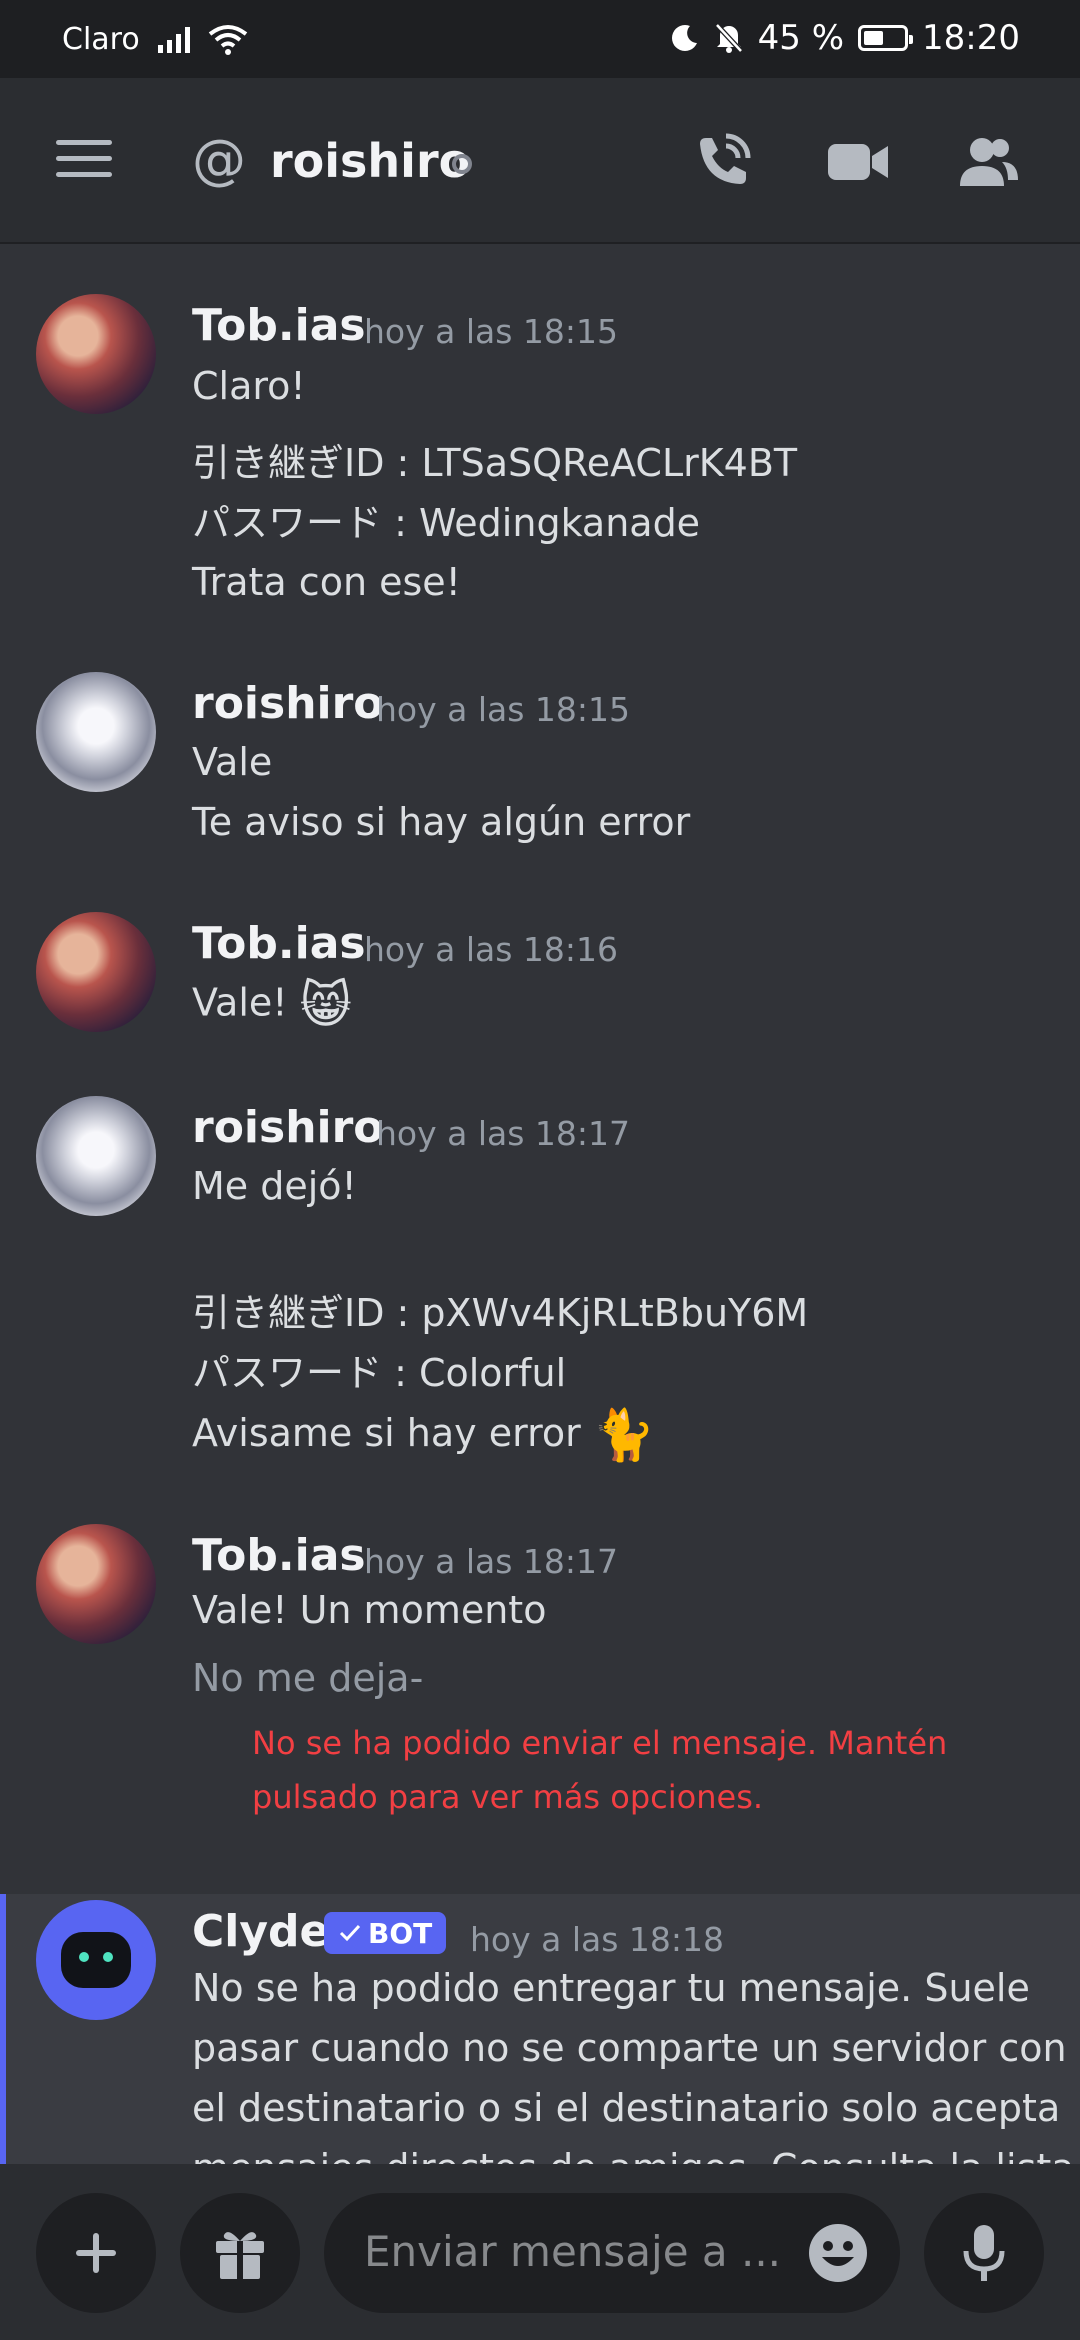 The width and height of the screenshot is (1080, 2340). Describe the element at coordinates (155, 39) in the screenshot. I see `status-left: Claro` at that location.